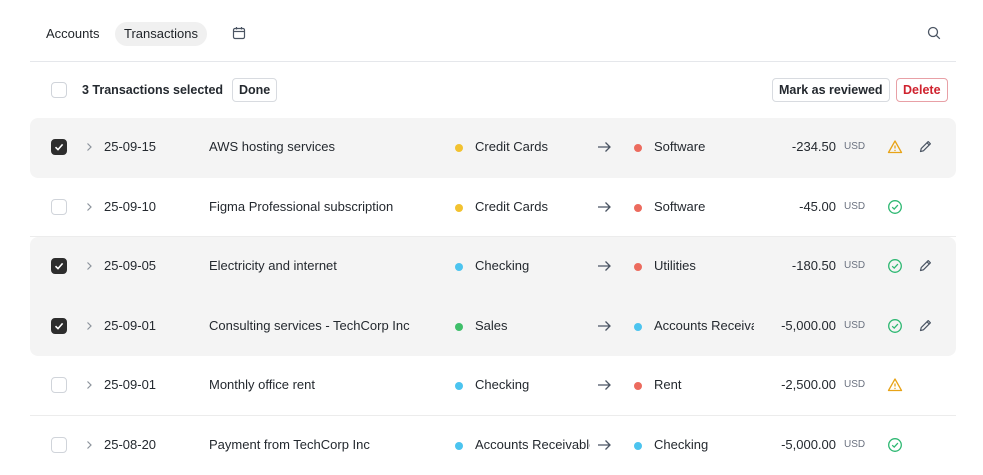  I want to click on row-amount: -180.50, so click(813, 266).